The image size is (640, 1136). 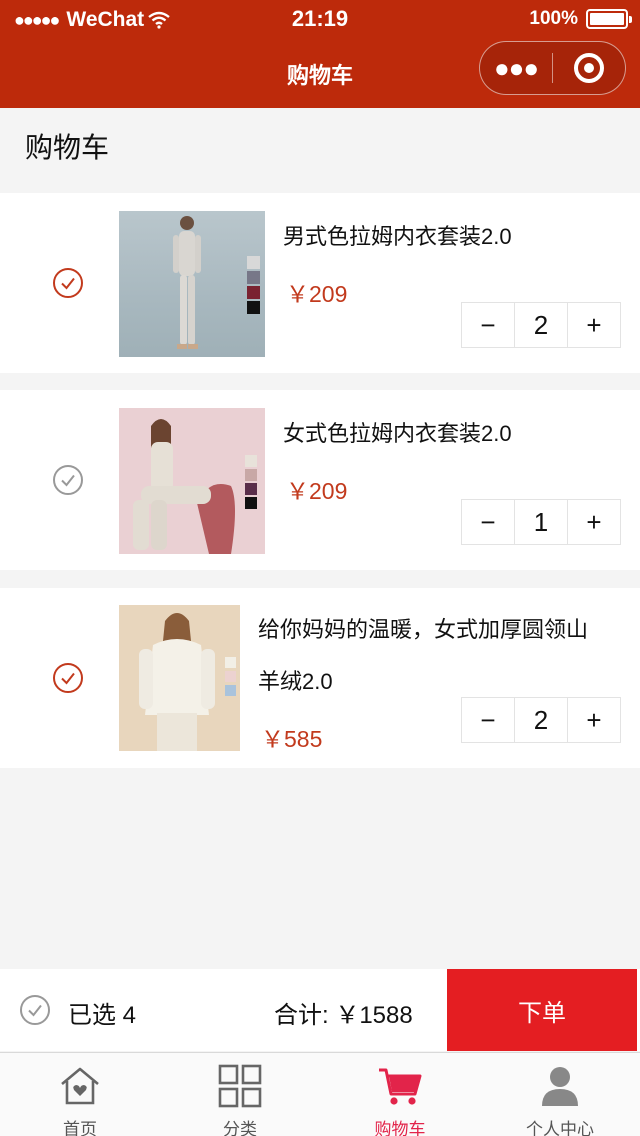 I want to click on tab-category: 分类, so click(x=240, y=1094).